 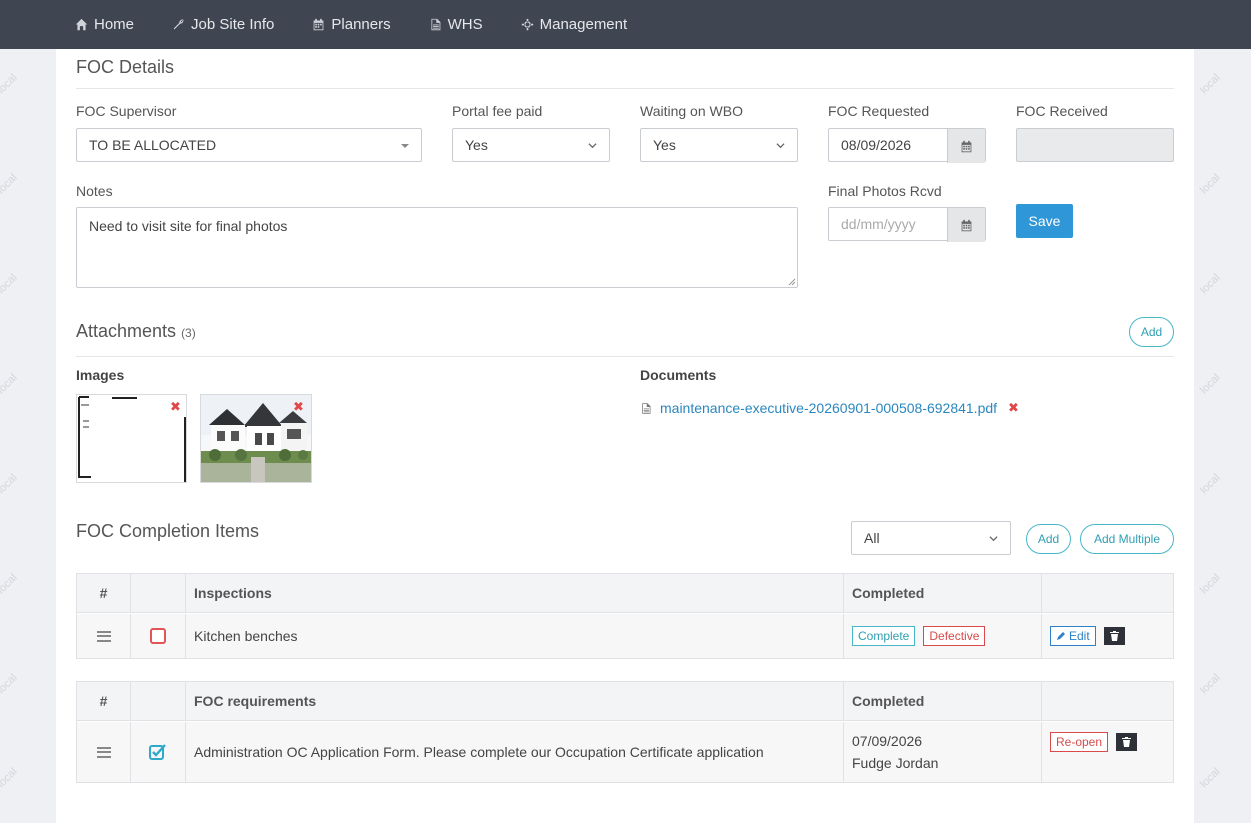 What do you see at coordinates (592, 146) in the screenshot?
I see `chevron-down-icon` at bounding box center [592, 146].